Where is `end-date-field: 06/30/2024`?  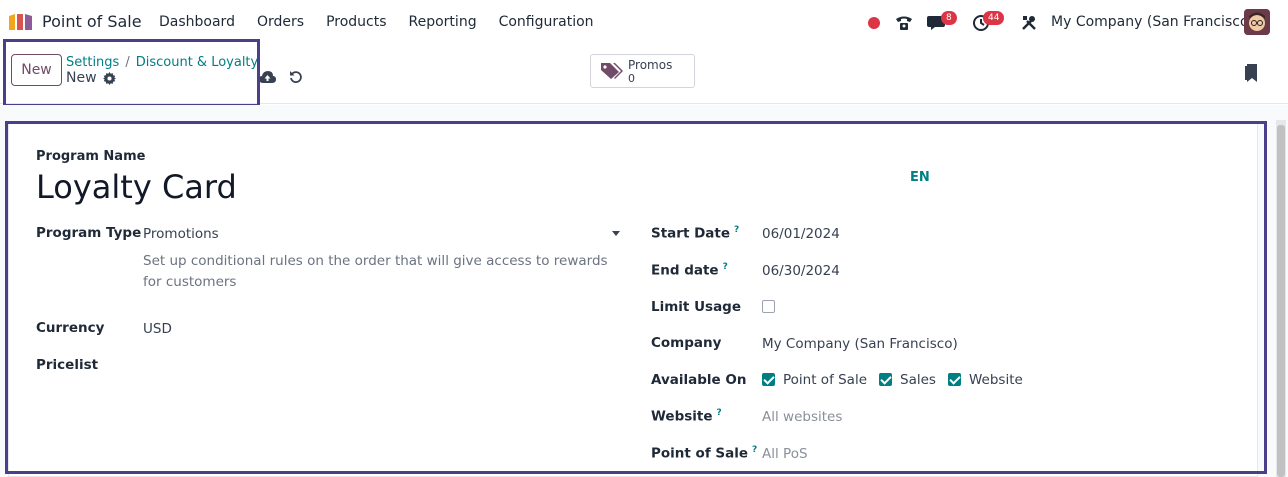
end-date-field: 06/30/2024 is located at coordinates (801, 271).